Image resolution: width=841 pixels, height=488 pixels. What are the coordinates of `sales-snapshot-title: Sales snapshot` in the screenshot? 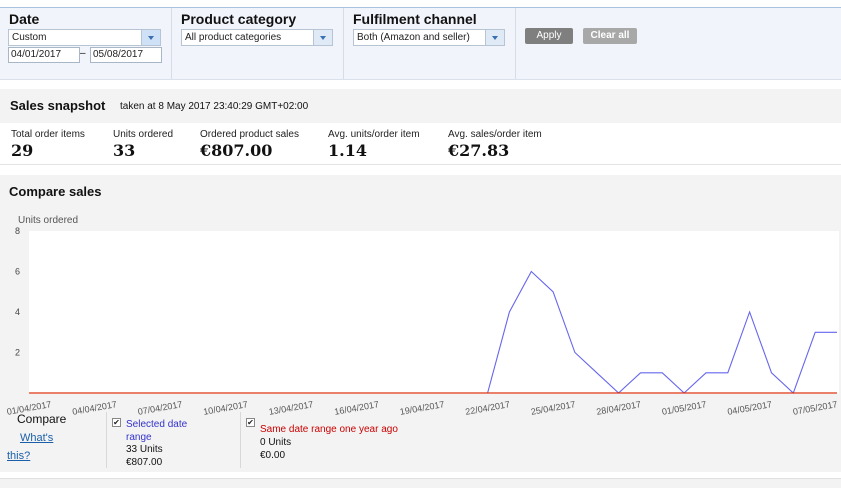 It's located at (58, 105).